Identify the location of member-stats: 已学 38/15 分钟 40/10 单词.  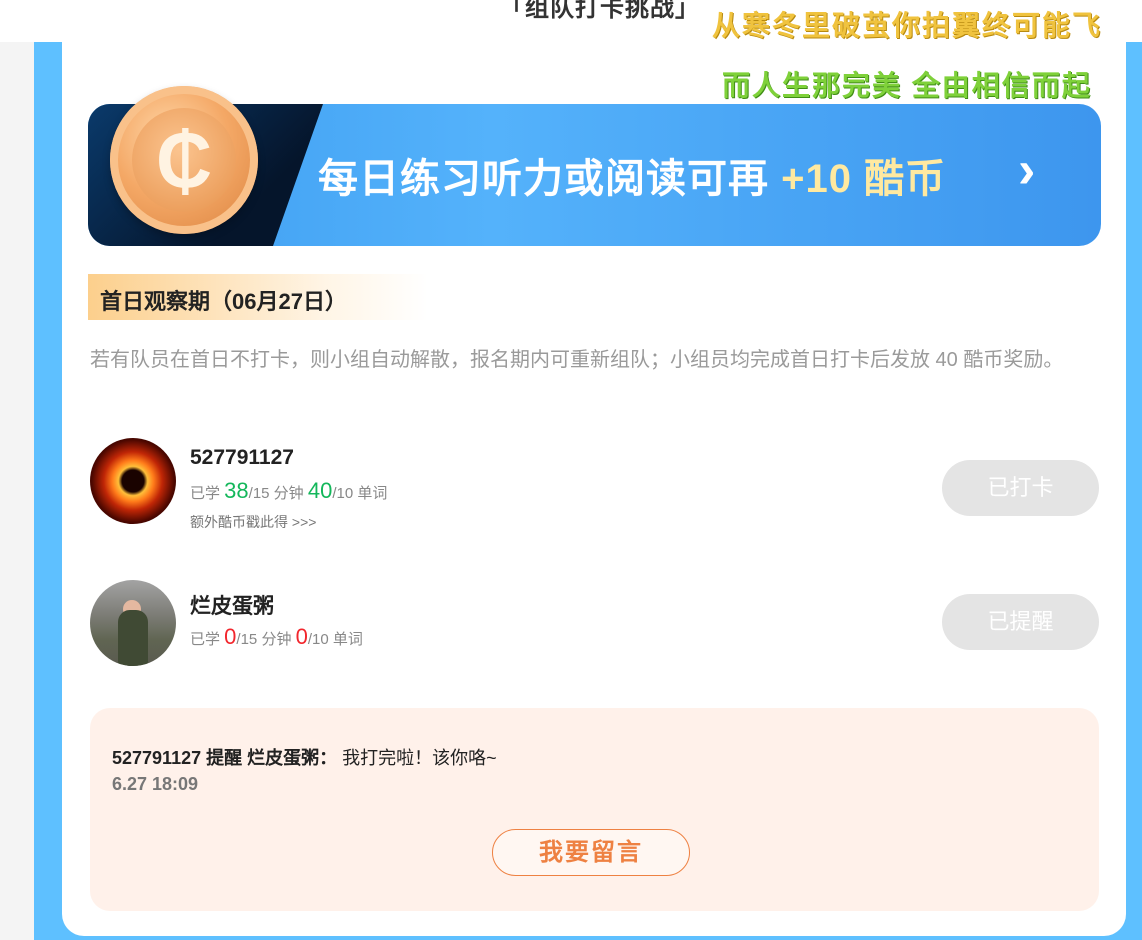
(288, 491).